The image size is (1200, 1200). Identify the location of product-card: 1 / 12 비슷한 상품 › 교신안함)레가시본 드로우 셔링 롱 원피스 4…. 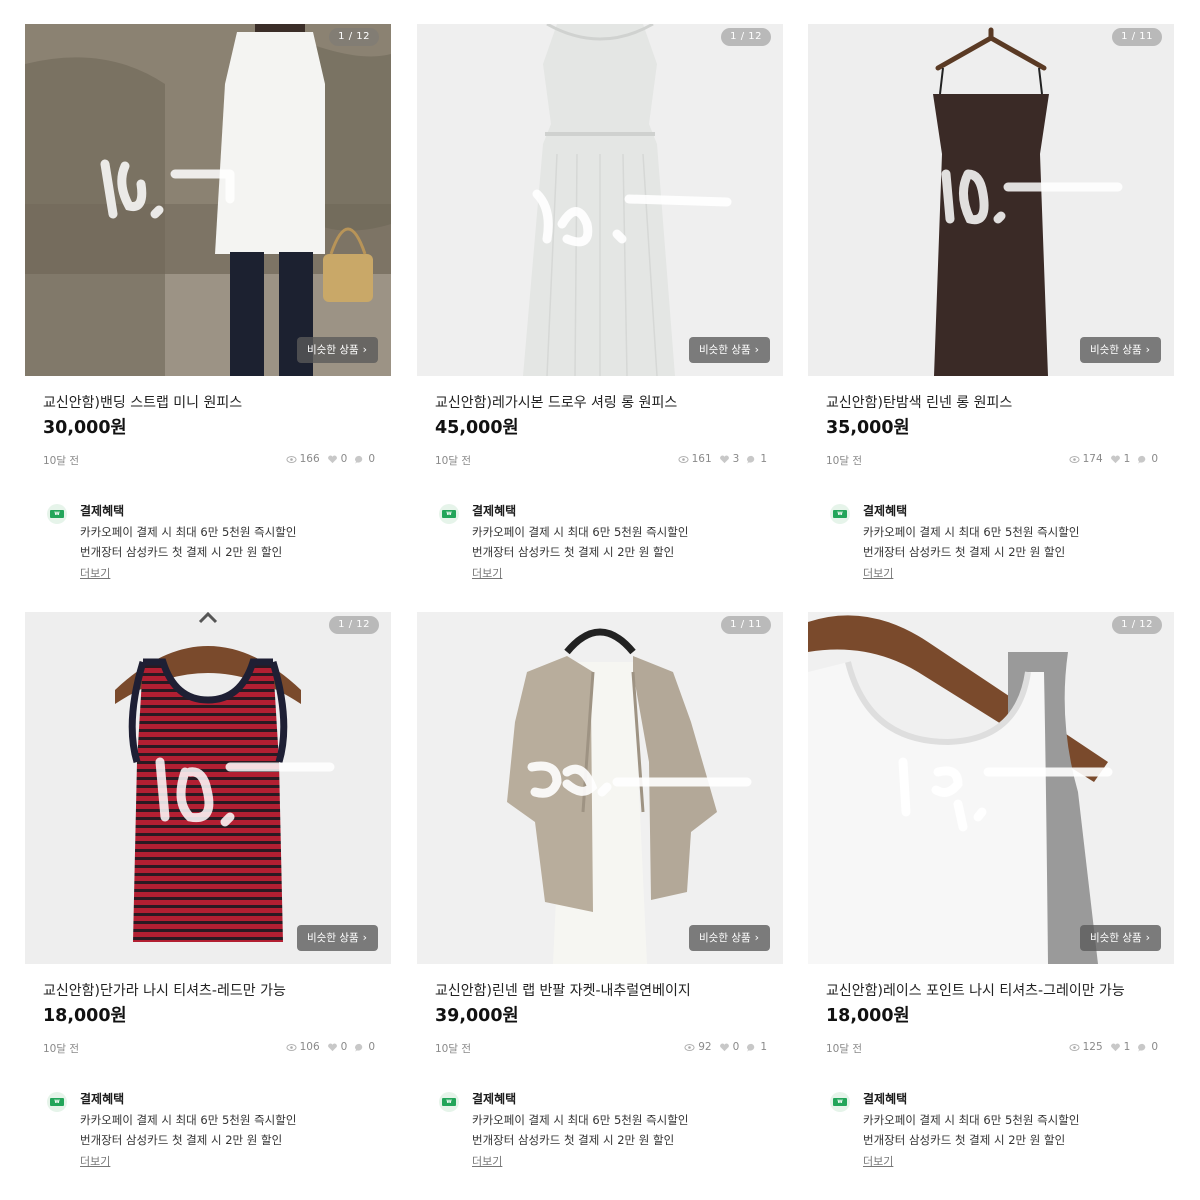
(600, 312).